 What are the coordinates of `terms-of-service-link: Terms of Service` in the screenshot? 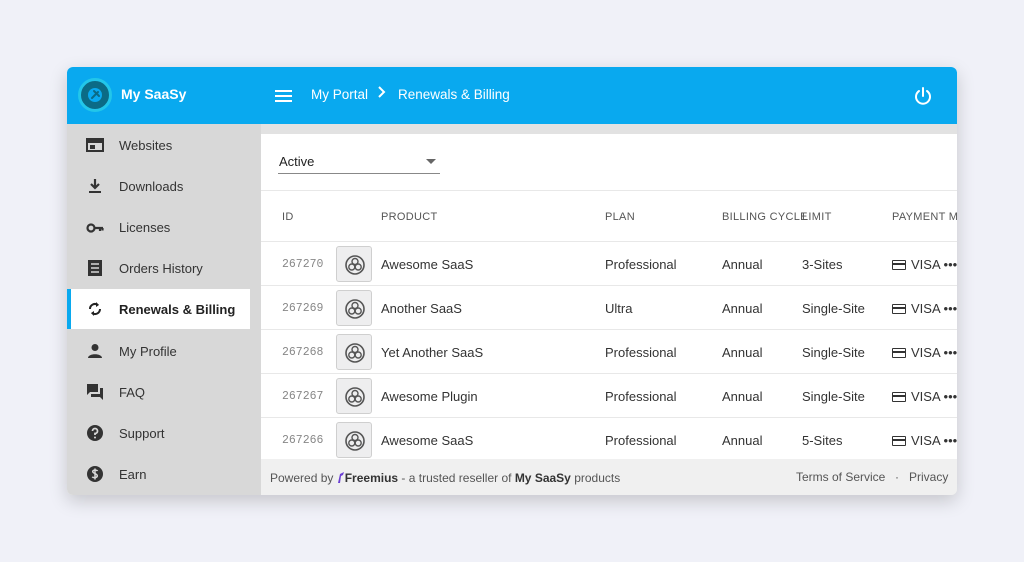 It's located at (840, 477).